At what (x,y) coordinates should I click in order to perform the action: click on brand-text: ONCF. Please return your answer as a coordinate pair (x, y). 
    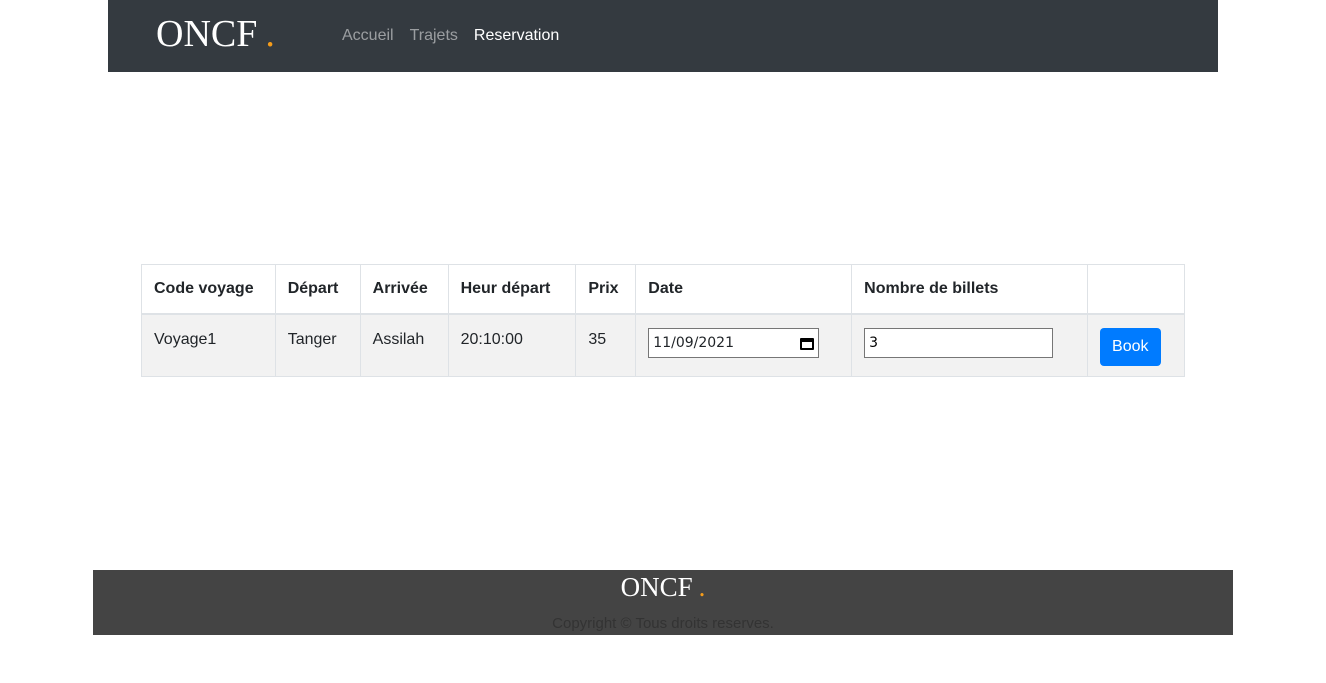
    Looking at the image, I should click on (207, 34).